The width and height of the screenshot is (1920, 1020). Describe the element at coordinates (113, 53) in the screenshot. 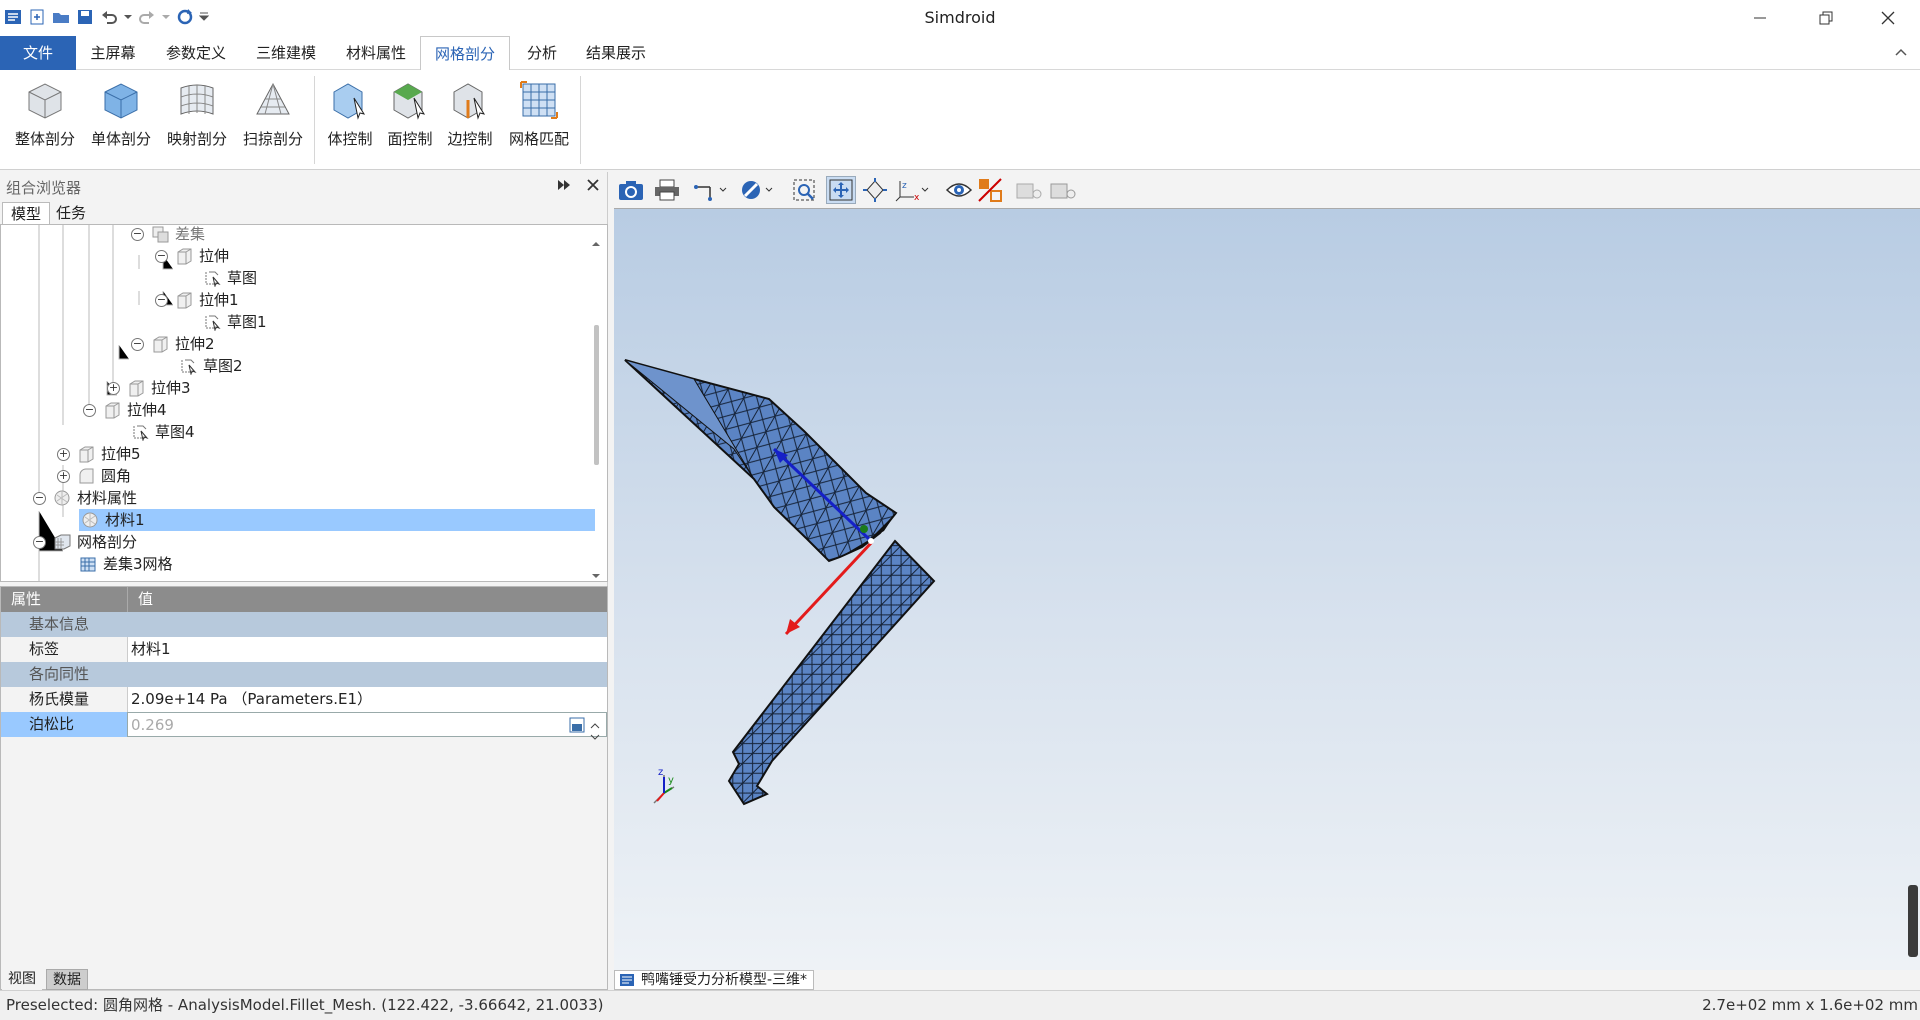

I see `tab-home: 主屏幕` at that location.